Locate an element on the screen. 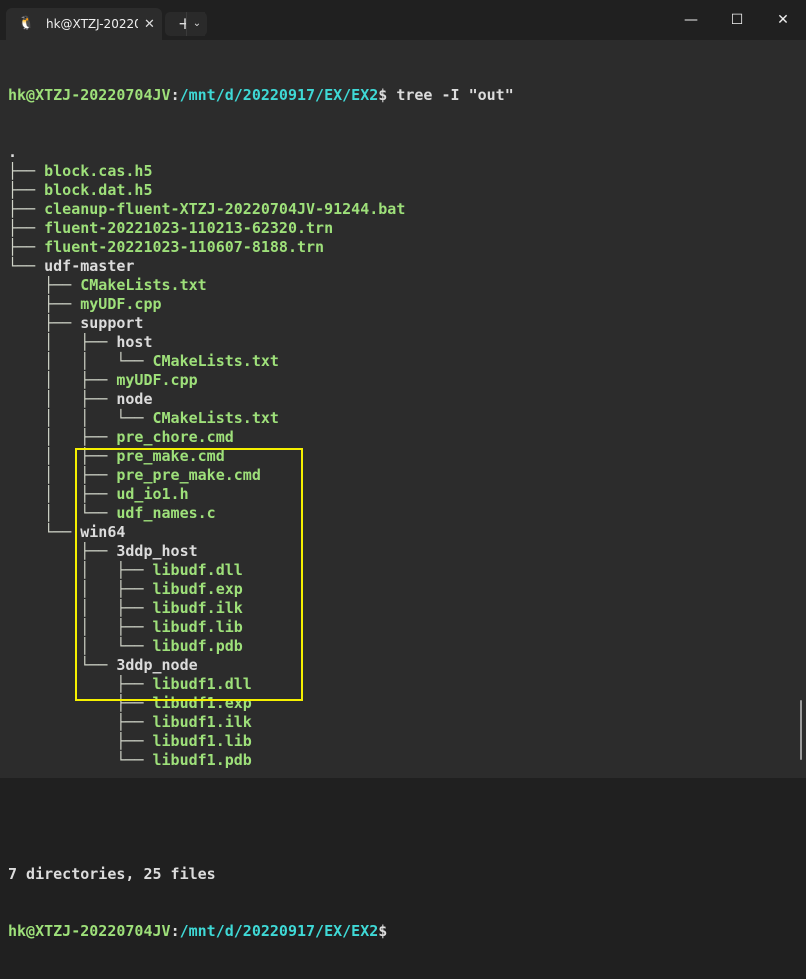  tab-close-icon: ✕ is located at coordinates (149, 24).